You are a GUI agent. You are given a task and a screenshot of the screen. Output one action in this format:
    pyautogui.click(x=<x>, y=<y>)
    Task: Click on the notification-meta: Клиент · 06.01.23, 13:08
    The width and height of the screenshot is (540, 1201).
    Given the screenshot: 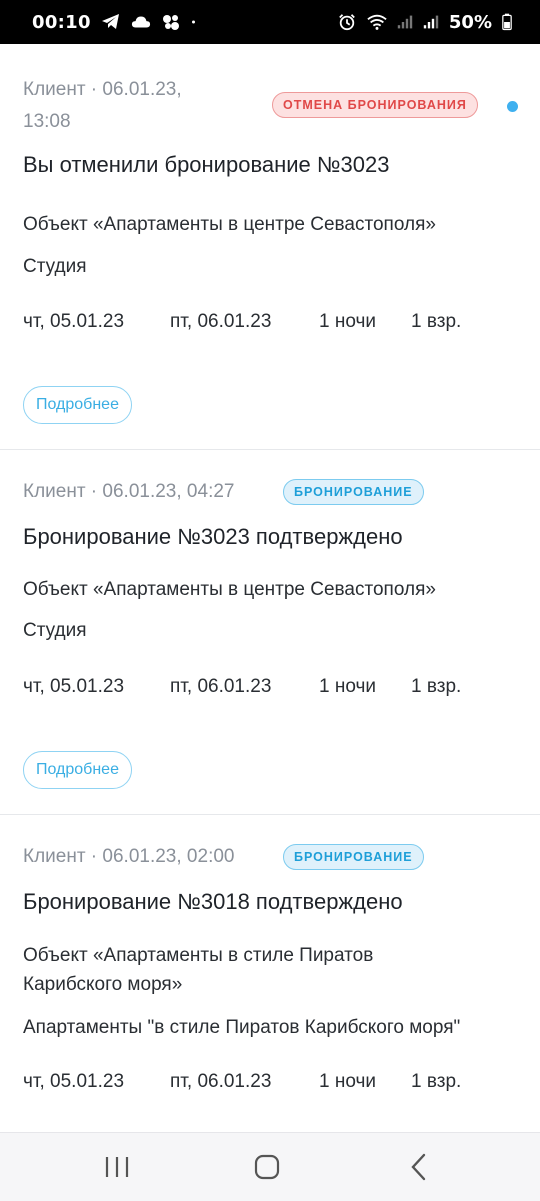 What is the action you would take?
    pyautogui.click(x=102, y=105)
    